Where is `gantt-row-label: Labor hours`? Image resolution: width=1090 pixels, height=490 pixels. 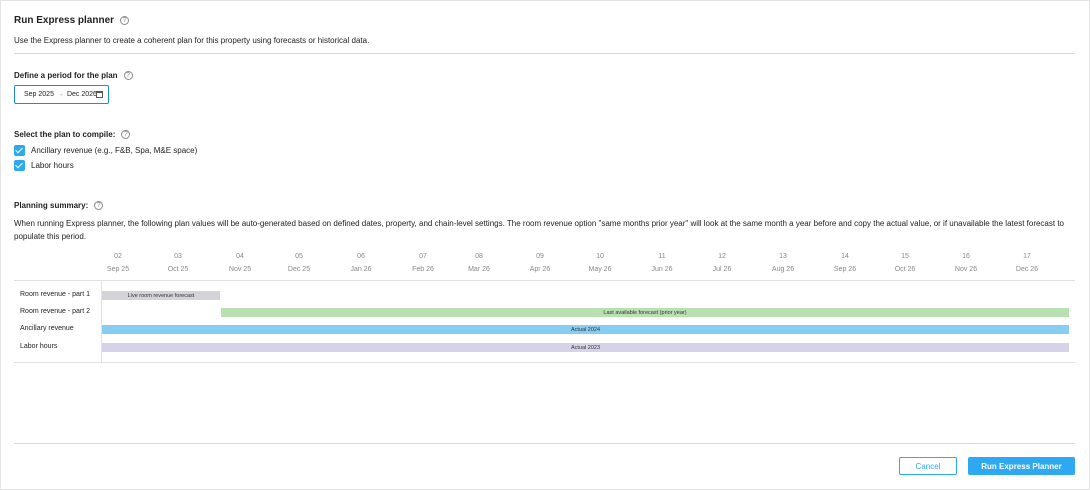 gantt-row-label: Labor hours is located at coordinates (39, 346).